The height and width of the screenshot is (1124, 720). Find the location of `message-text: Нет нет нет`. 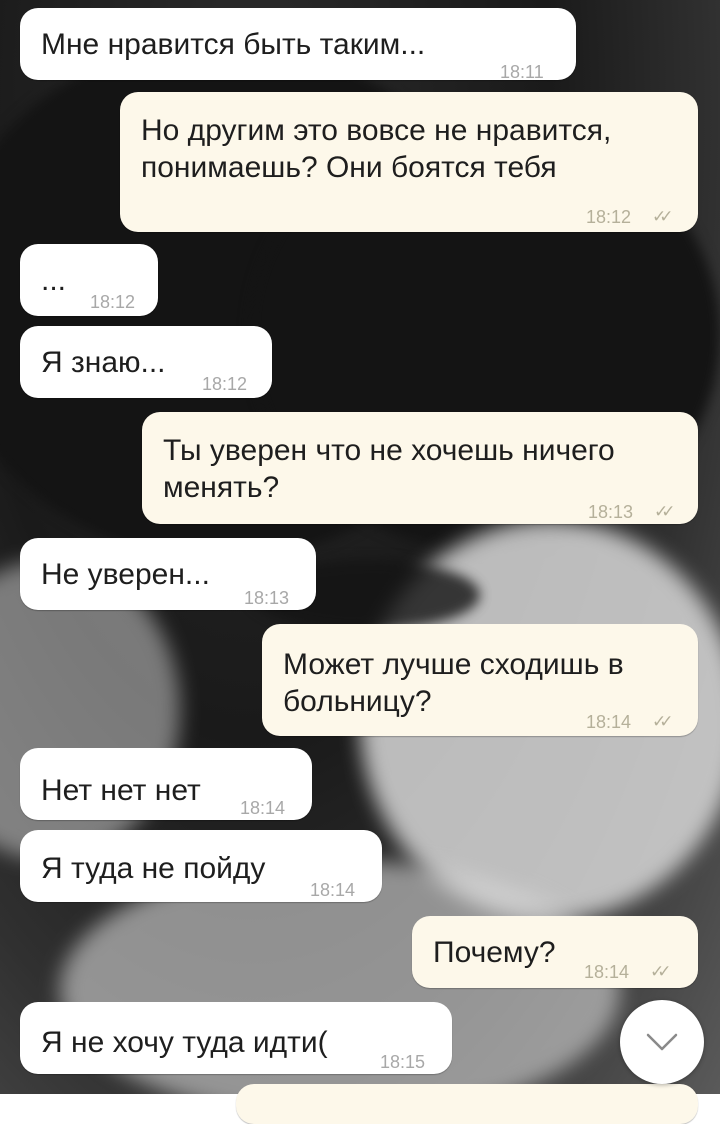

message-text: Нет нет нет is located at coordinates (121, 790).